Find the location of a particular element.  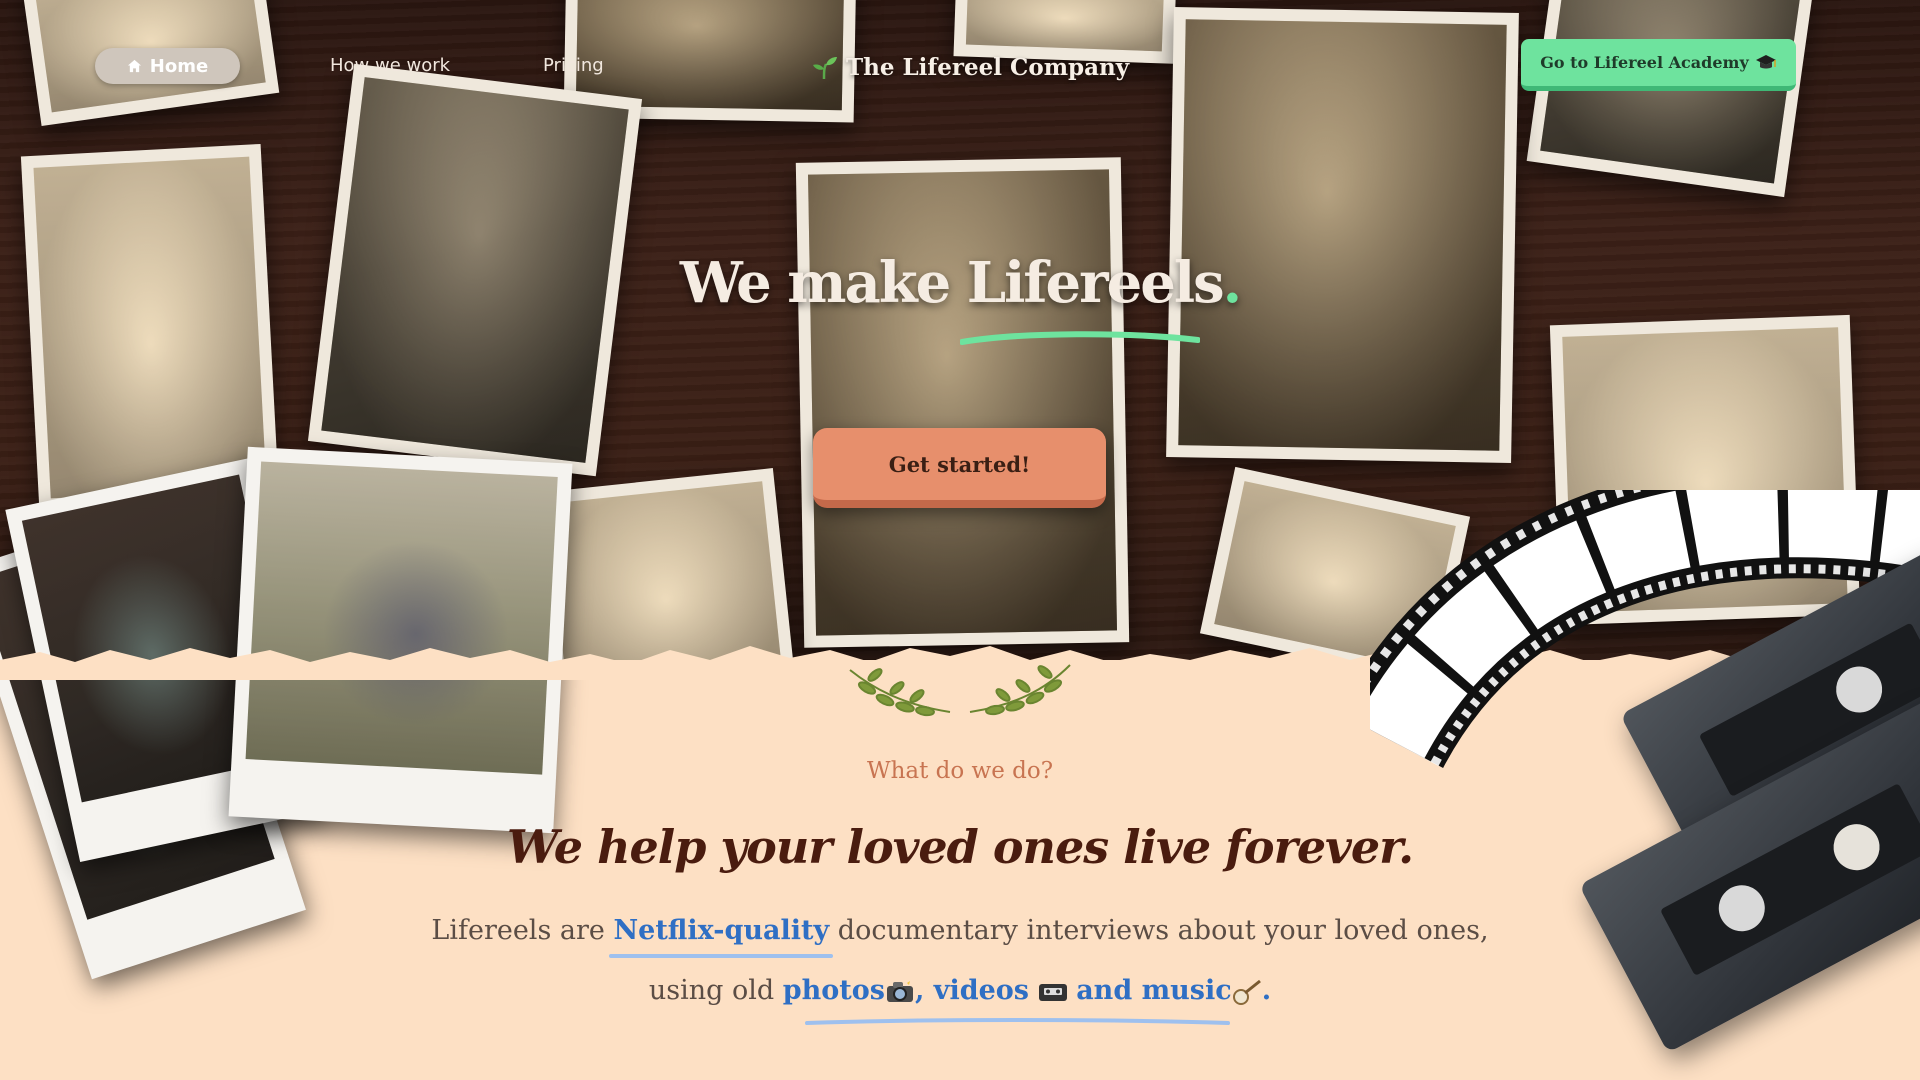

nav-how-we-work: How we work is located at coordinates (390, 65).